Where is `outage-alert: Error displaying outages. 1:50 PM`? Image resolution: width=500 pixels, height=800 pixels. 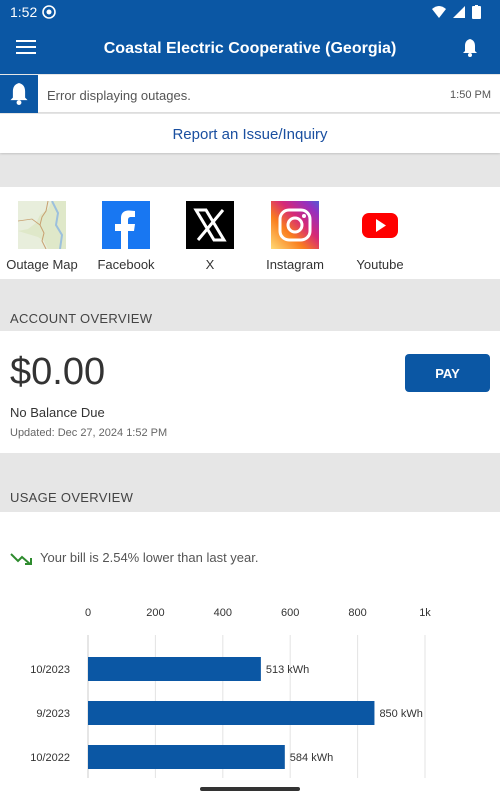 outage-alert: Error displaying outages. 1:50 PM is located at coordinates (250, 94).